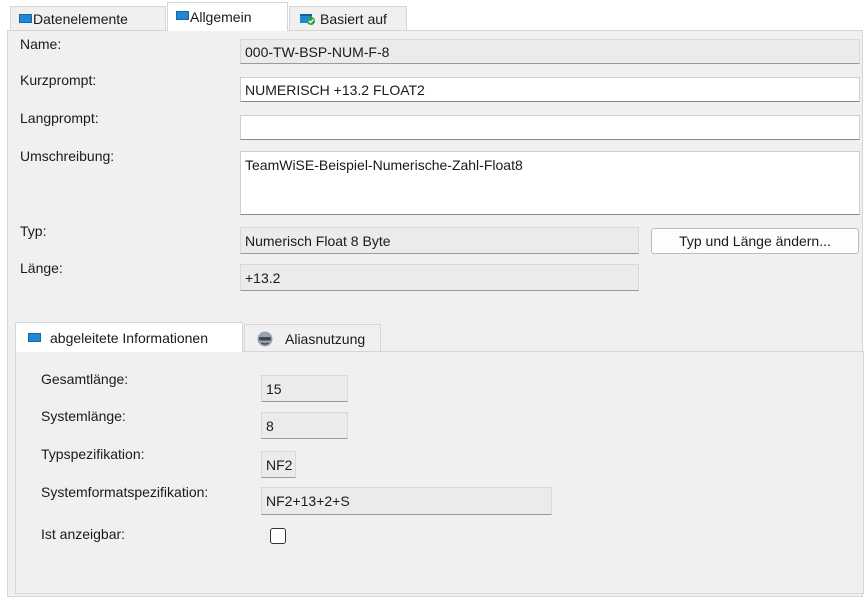 The height and width of the screenshot is (601, 864). Describe the element at coordinates (432, 15) in the screenshot. I see `main-tab-strip: Datenelemente Allgemein Basiert auf` at that location.